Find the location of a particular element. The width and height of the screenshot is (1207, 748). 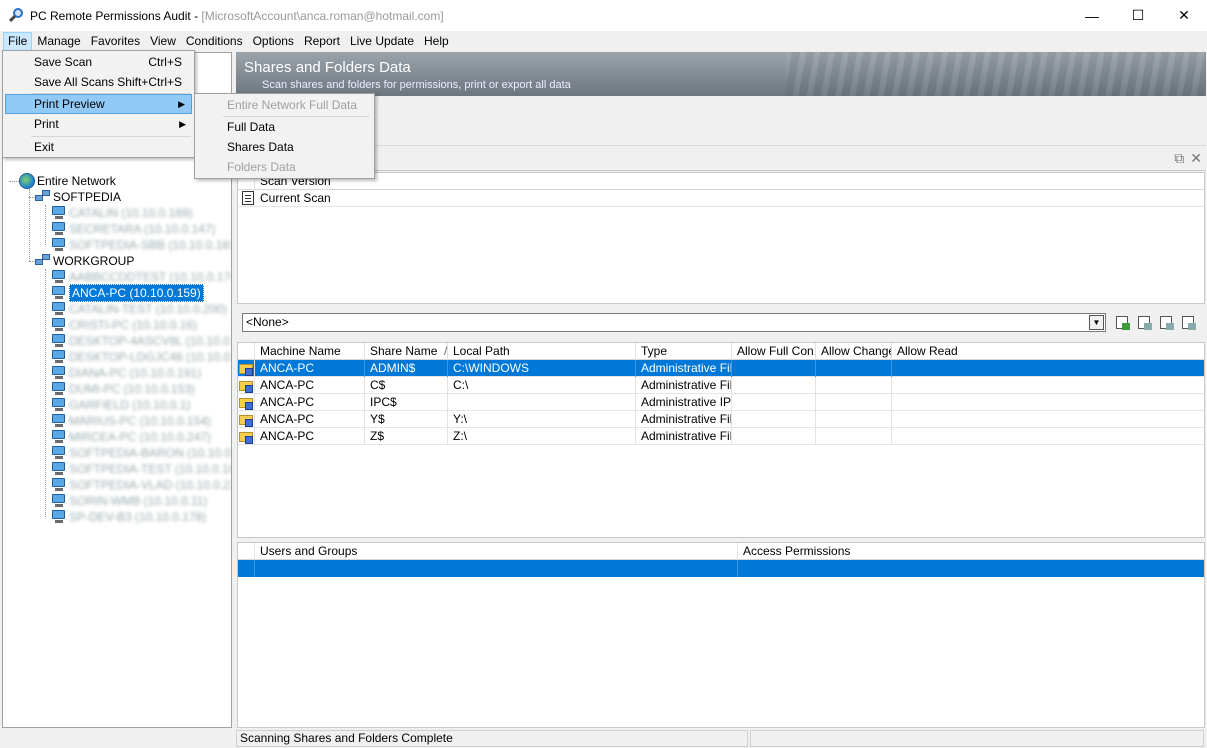

cell-users-groups is located at coordinates (496, 568).